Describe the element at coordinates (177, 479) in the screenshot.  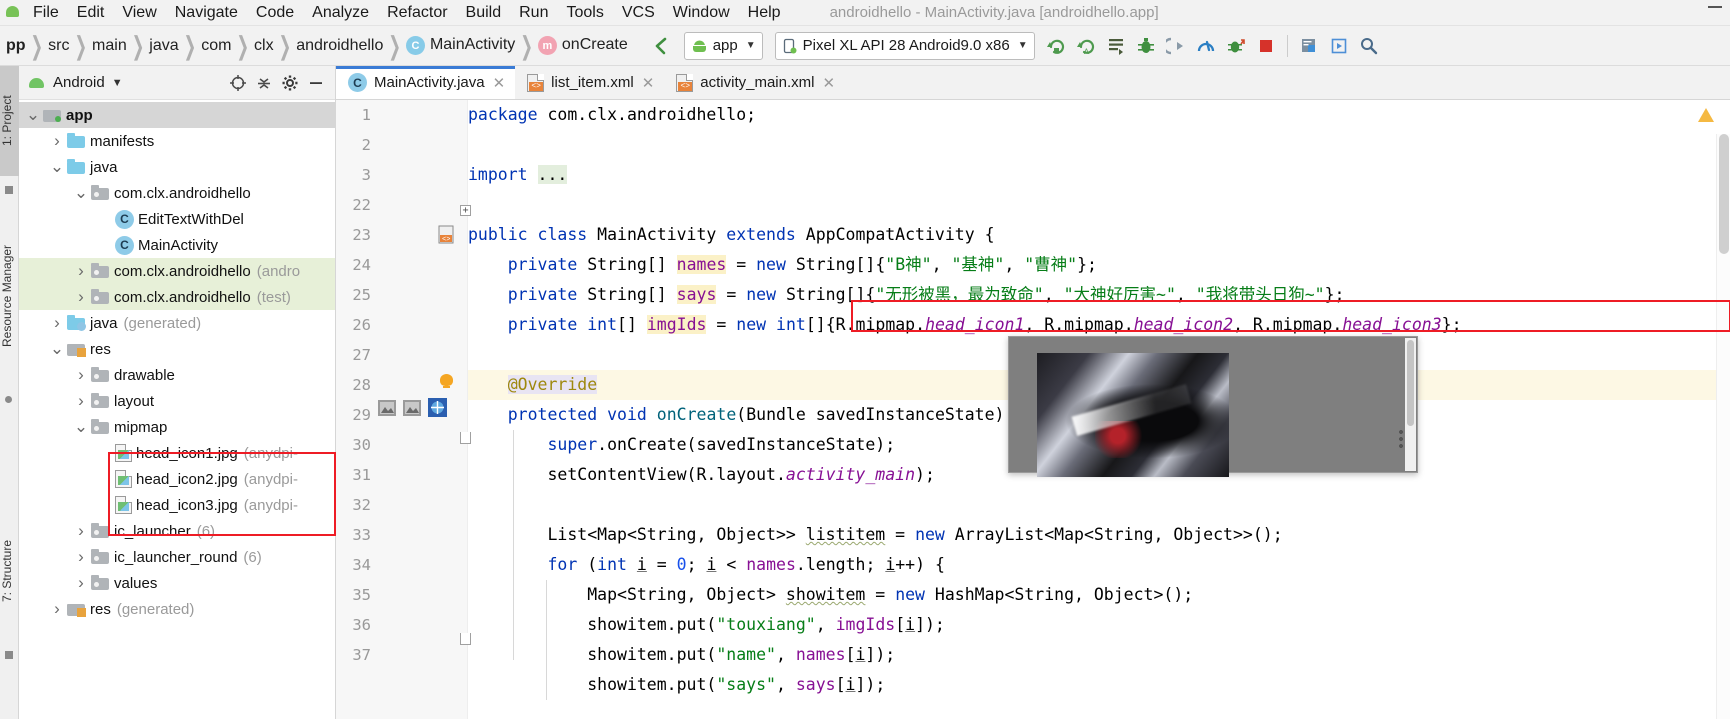
I see `tree-item-head-icon2-jpg: head_icon2.jpg (anydpi-` at that location.